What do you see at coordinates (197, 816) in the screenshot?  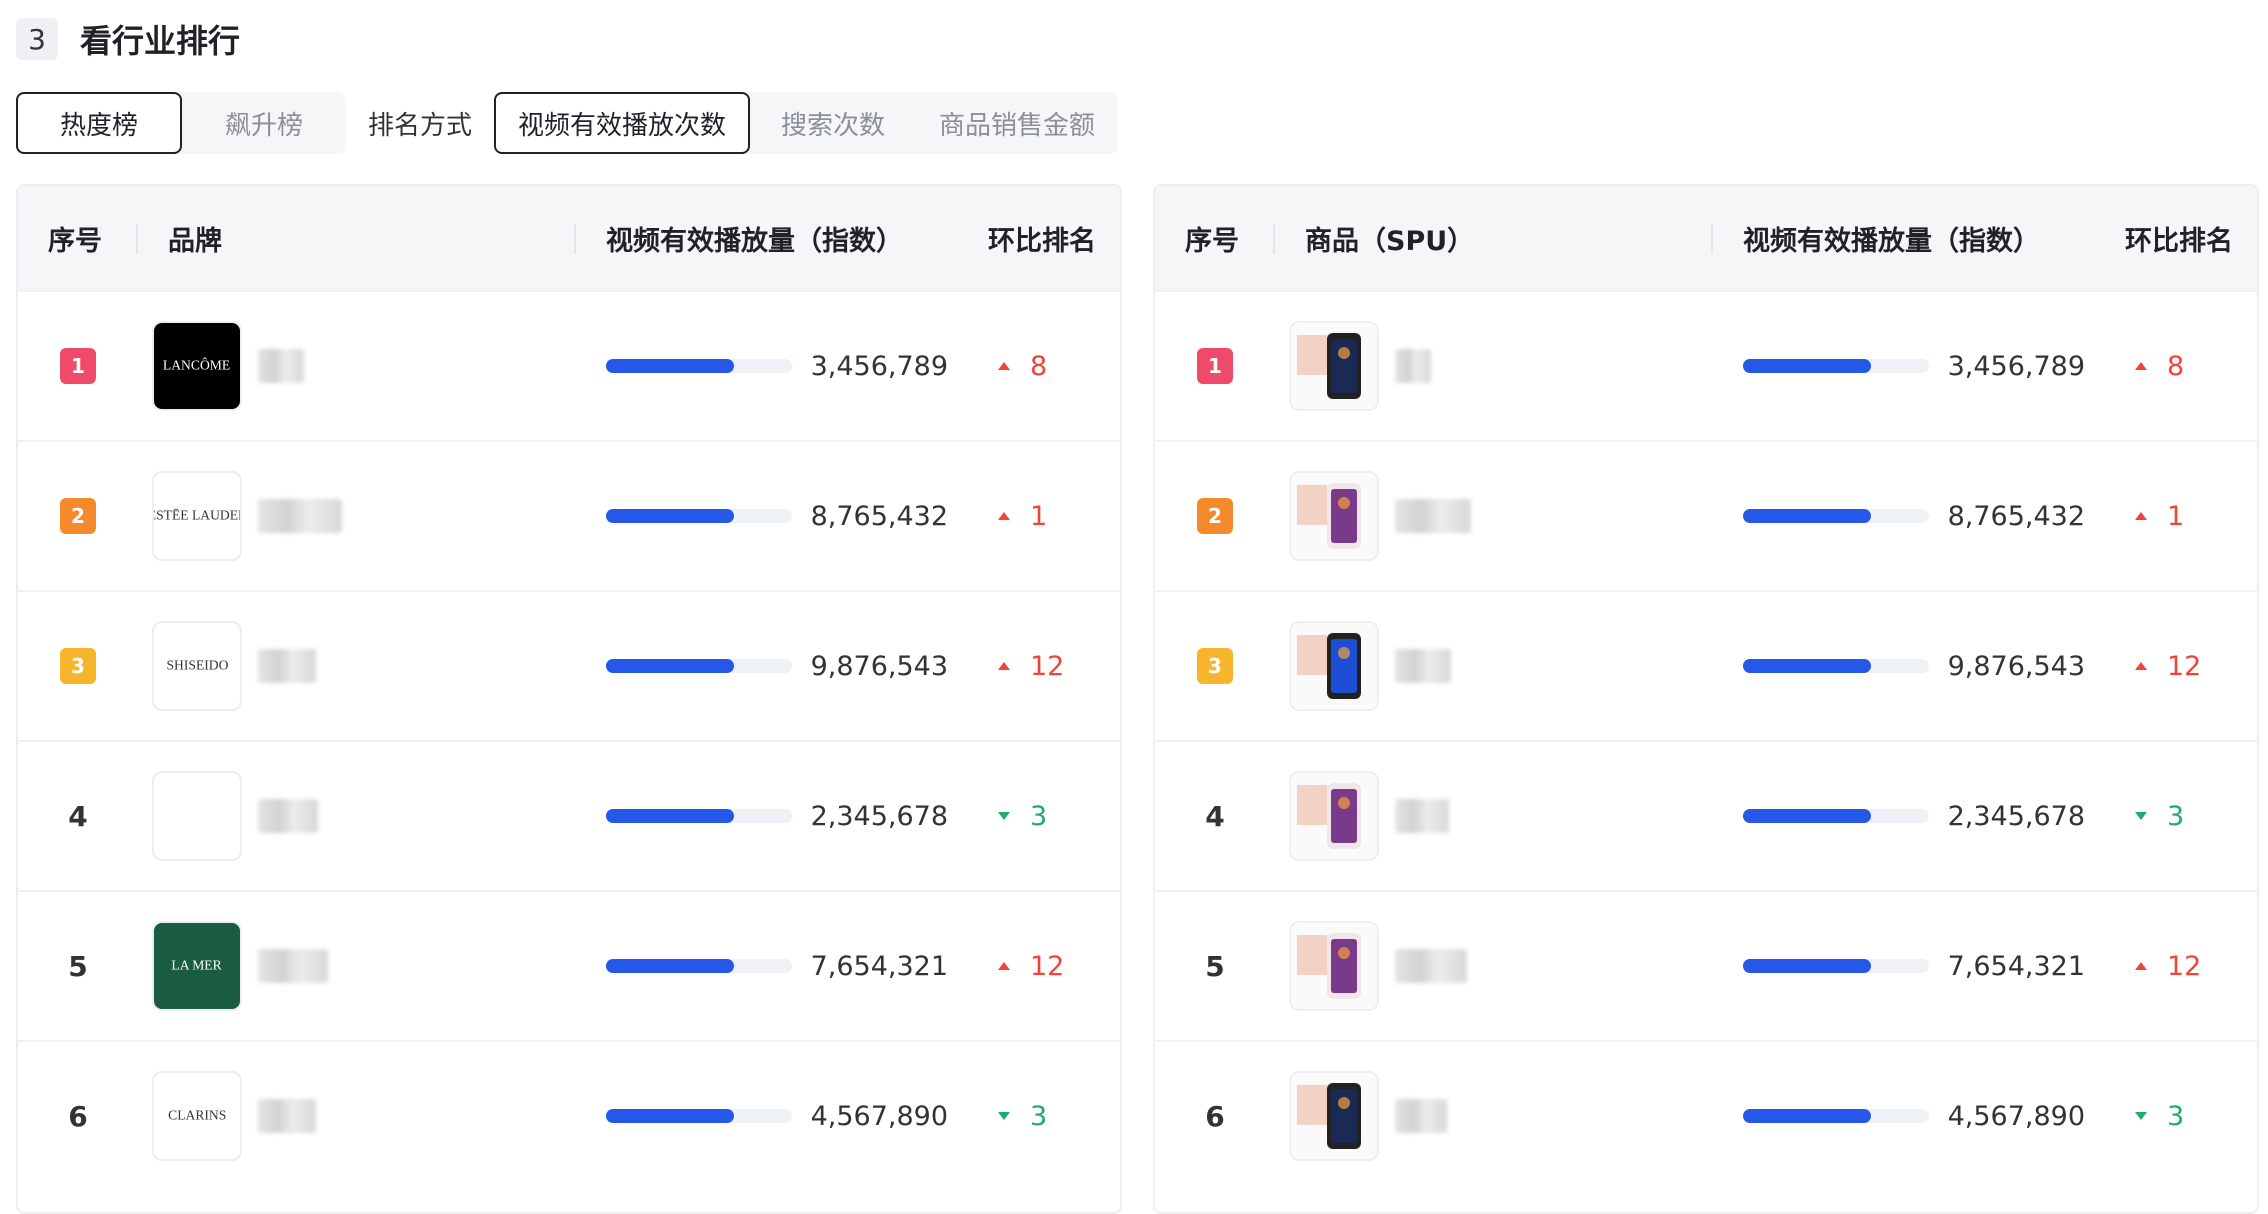 I see `brand-logo` at bounding box center [197, 816].